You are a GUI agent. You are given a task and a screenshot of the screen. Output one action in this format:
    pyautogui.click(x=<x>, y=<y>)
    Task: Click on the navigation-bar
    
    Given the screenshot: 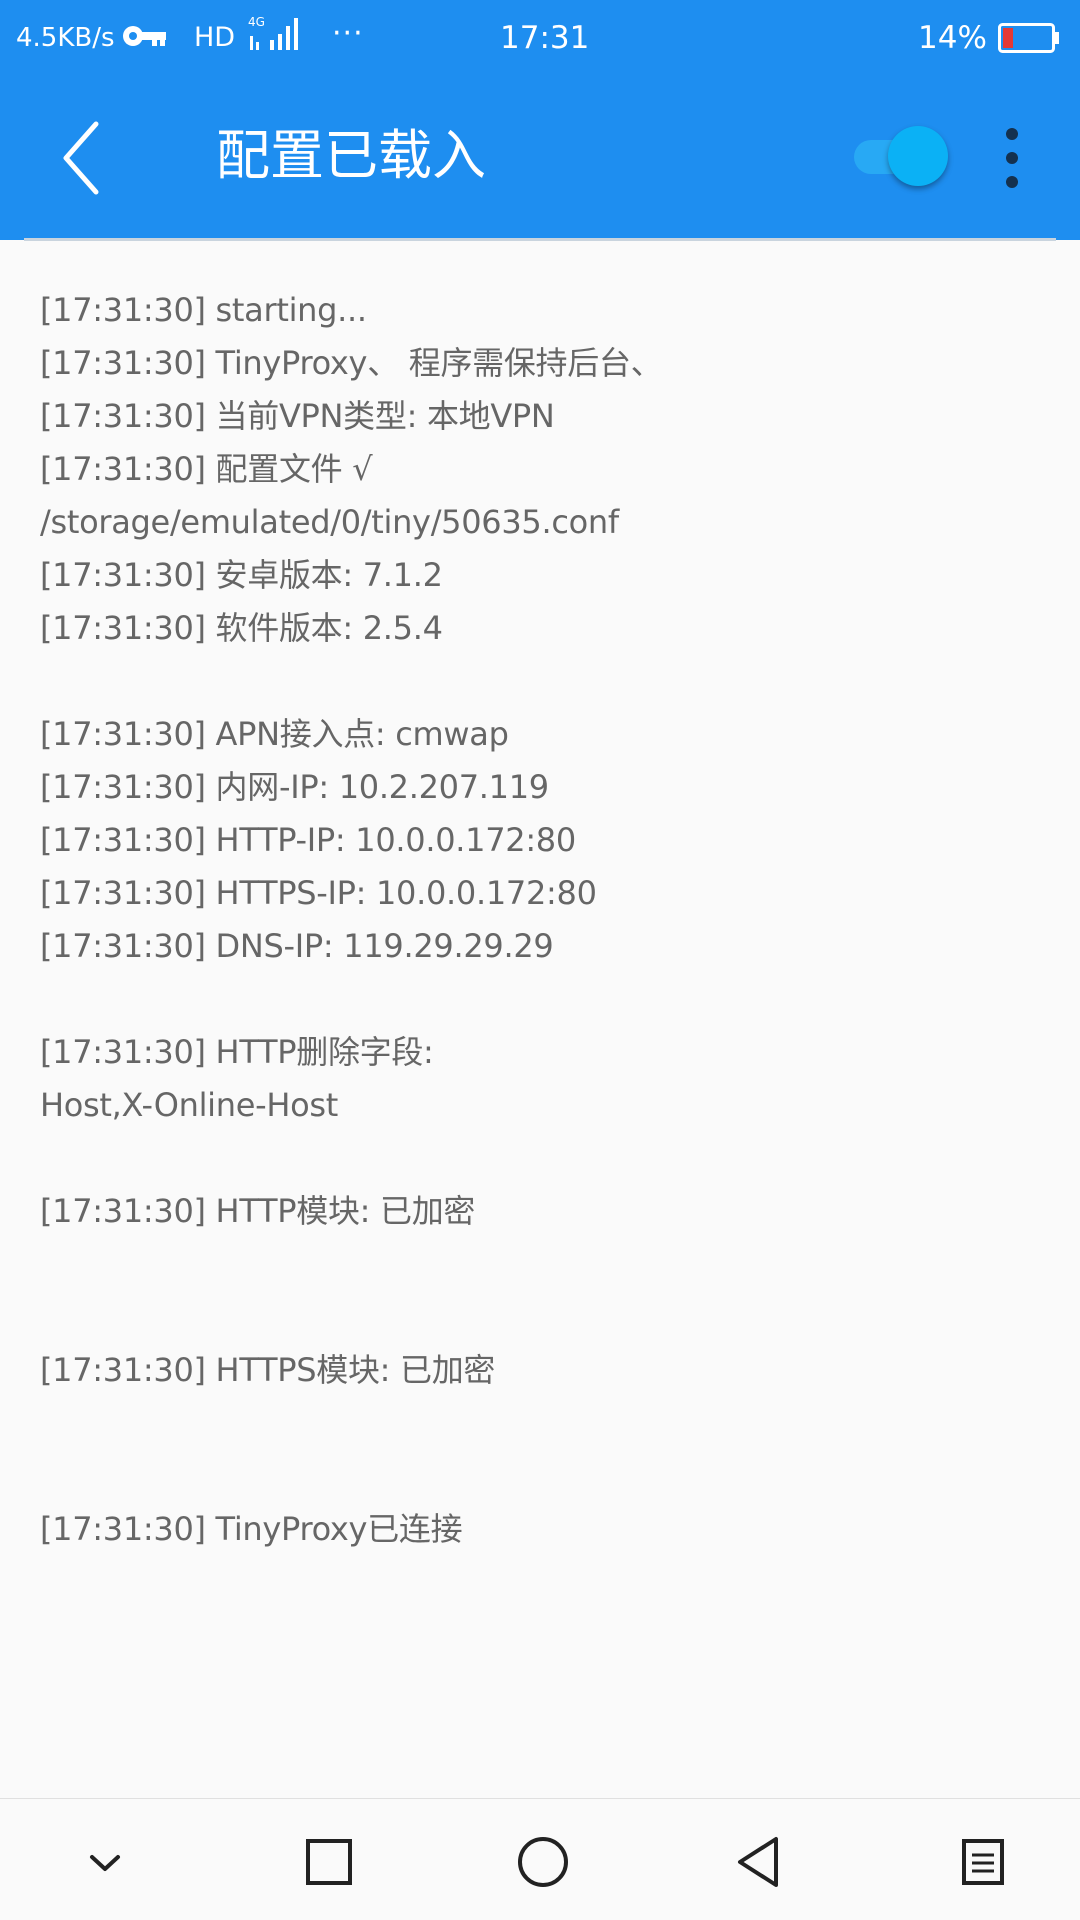 What is the action you would take?
    pyautogui.click(x=540, y=1859)
    